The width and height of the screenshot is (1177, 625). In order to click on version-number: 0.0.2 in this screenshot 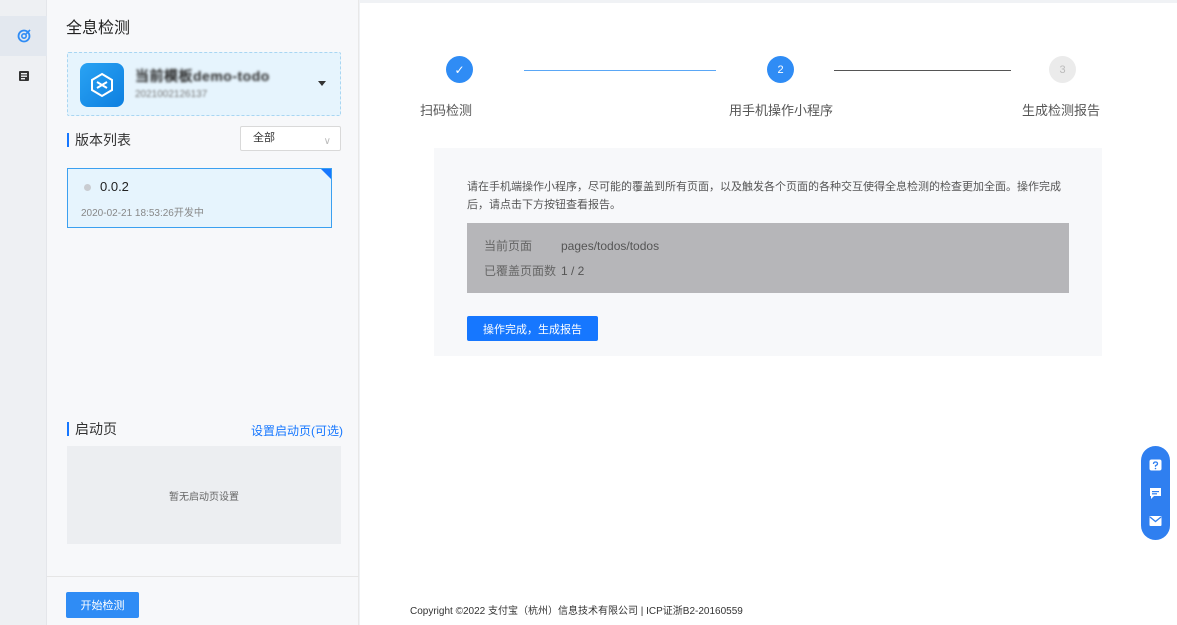, I will do `click(114, 186)`.